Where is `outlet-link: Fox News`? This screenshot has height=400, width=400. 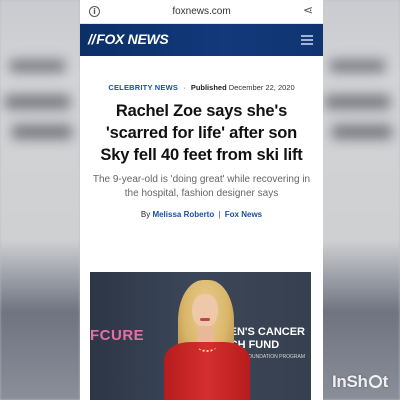 outlet-link: Fox News is located at coordinates (243, 214).